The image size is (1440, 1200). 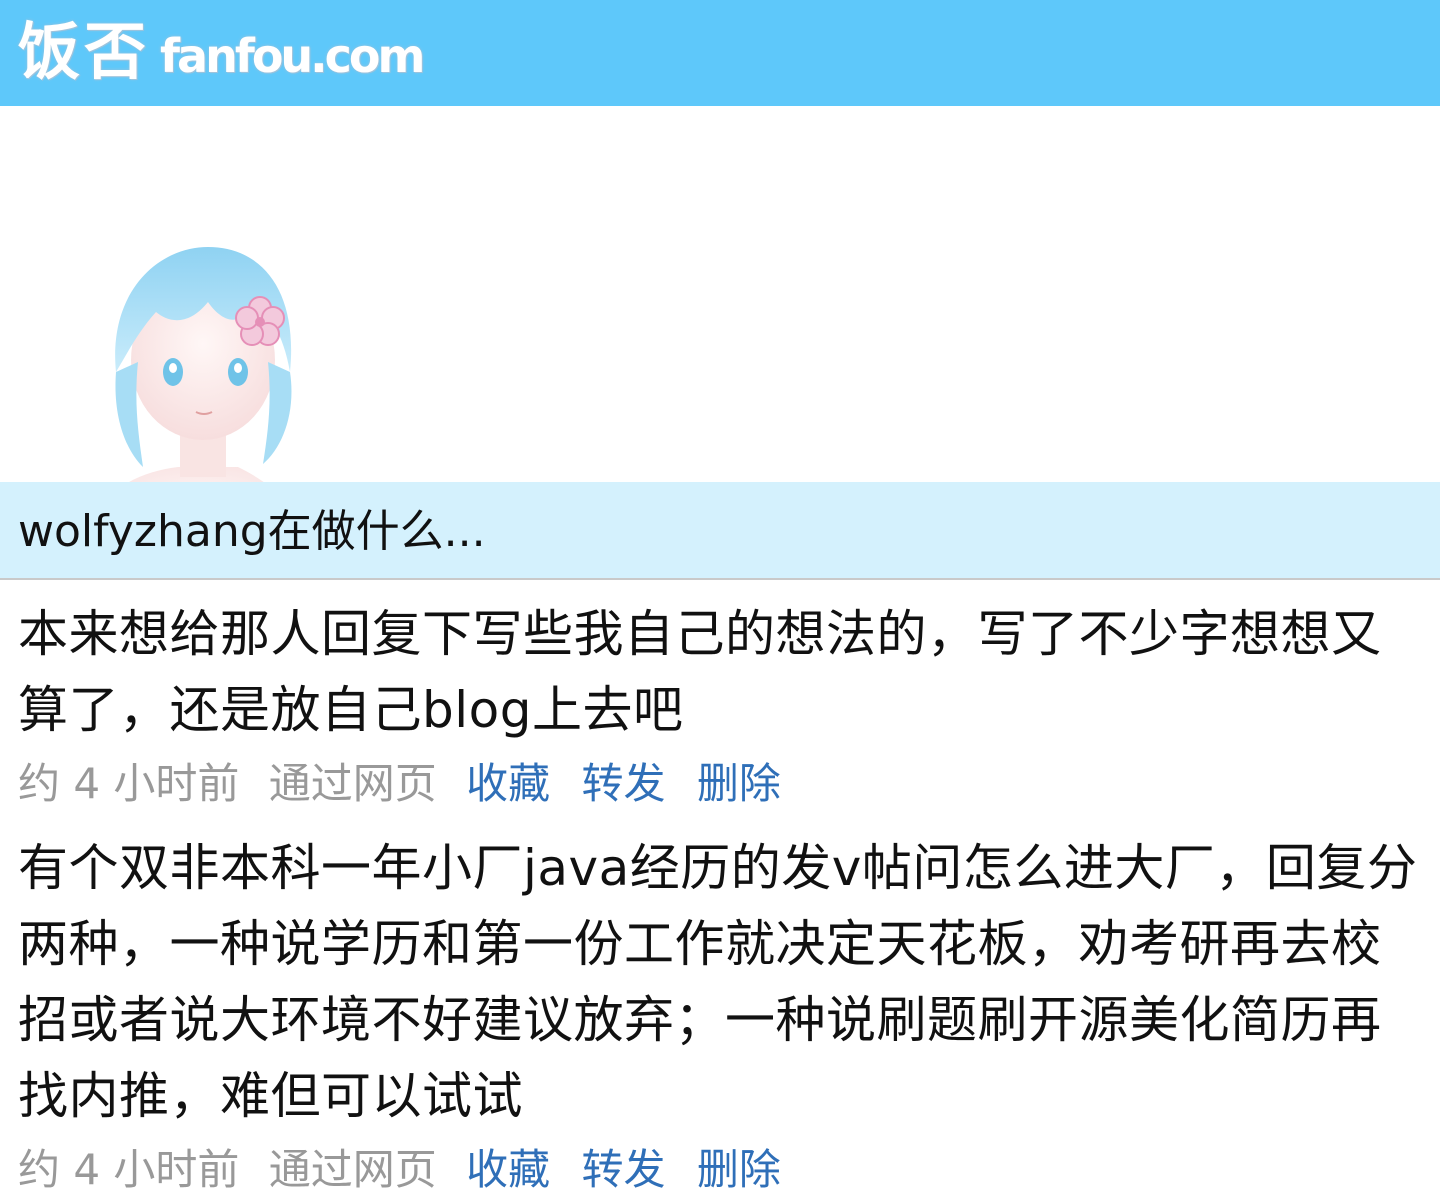 I want to click on top-bar: 饭否 fanfou.com, so click(x=720, y=53).